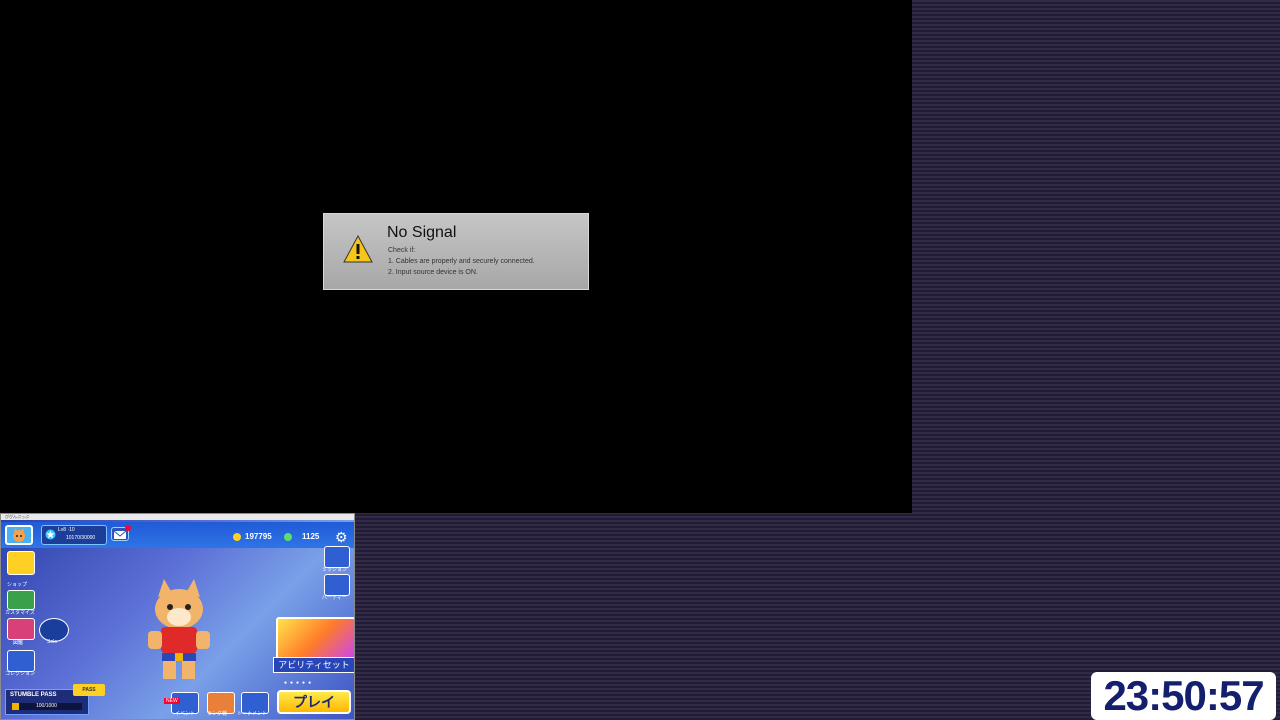  What do you see at coordinates (311, 536) in the screenshot?
I see `gem-count: 1125` at bounding box center [311, 536].